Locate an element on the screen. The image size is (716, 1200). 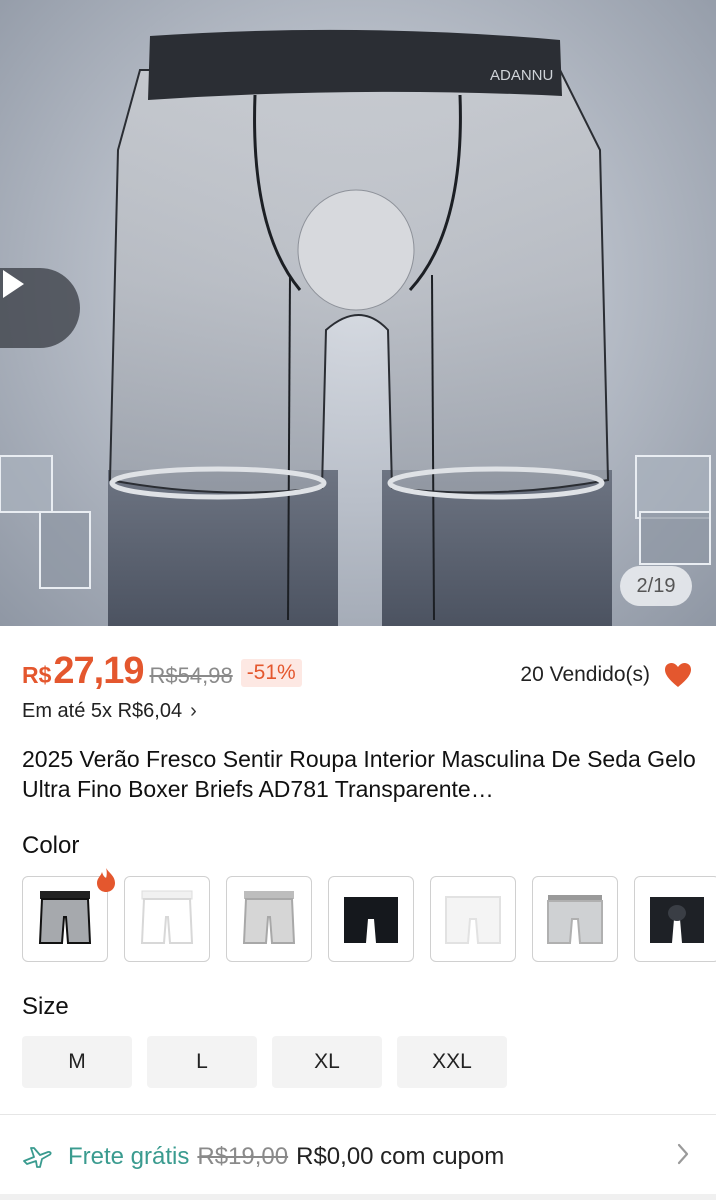
size-label: Size is located at coordinates (45, 1006).